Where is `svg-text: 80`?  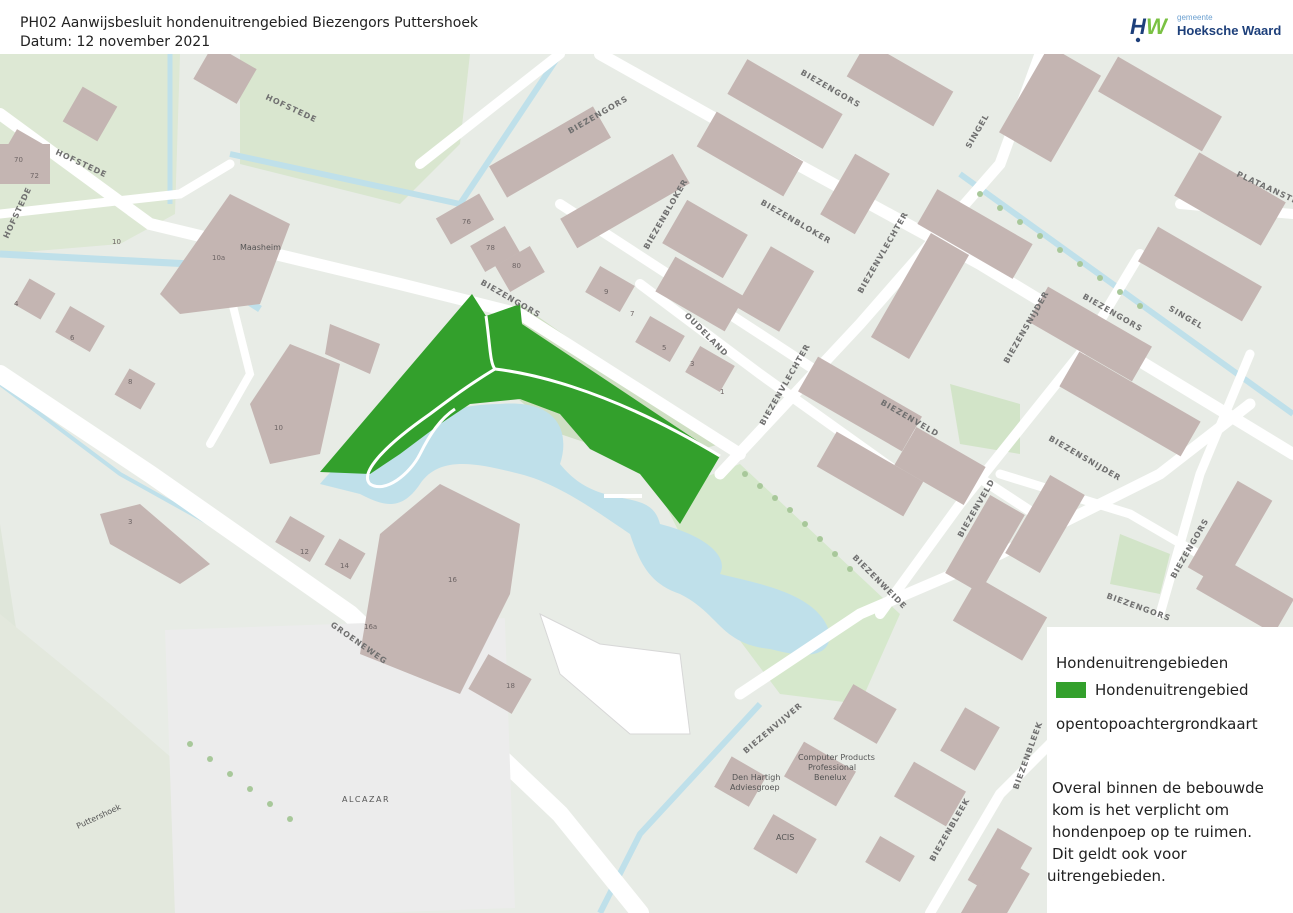 svg-text: 80 is located at coordinates (516, 266).